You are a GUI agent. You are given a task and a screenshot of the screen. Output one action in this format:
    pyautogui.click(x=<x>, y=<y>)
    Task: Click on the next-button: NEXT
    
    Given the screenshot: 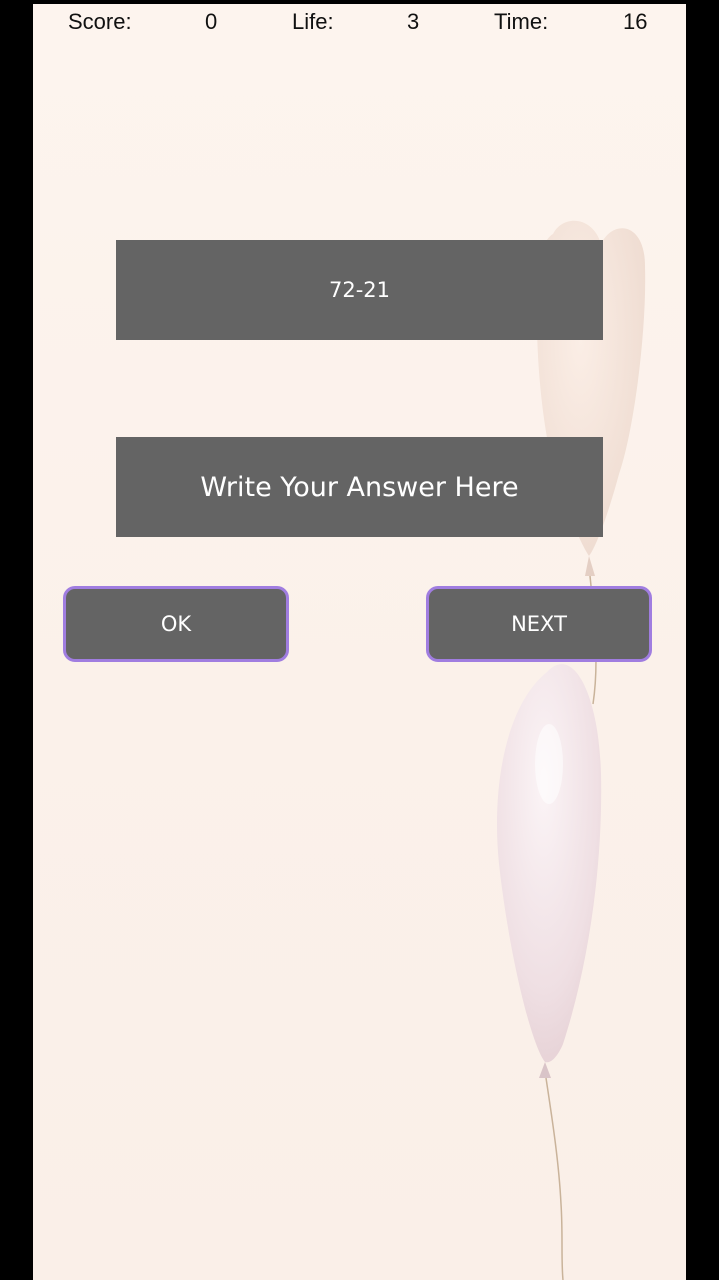 What is the action you would take?
    pyautogui.click(x=539, y=624)
    